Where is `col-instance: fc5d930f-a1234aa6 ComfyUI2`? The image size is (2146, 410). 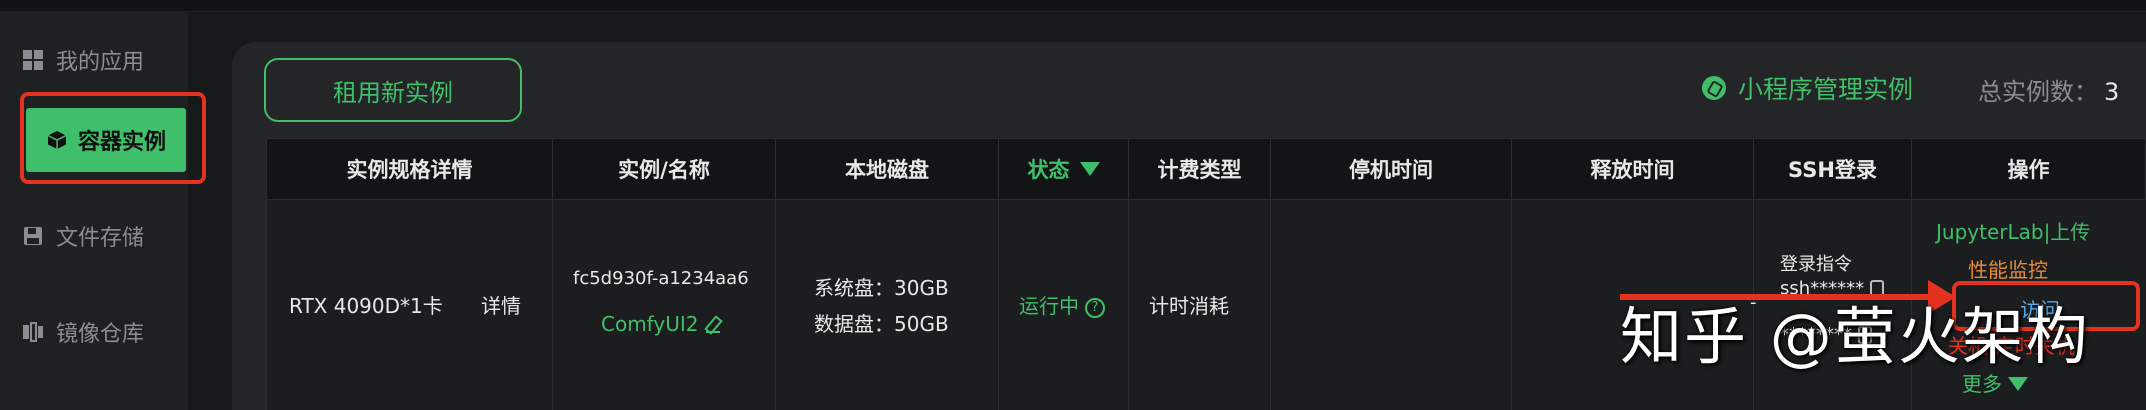
col-instance: fc5d930f-a1234aa6 ComfyUI2 is located at coordinates (664, 305).